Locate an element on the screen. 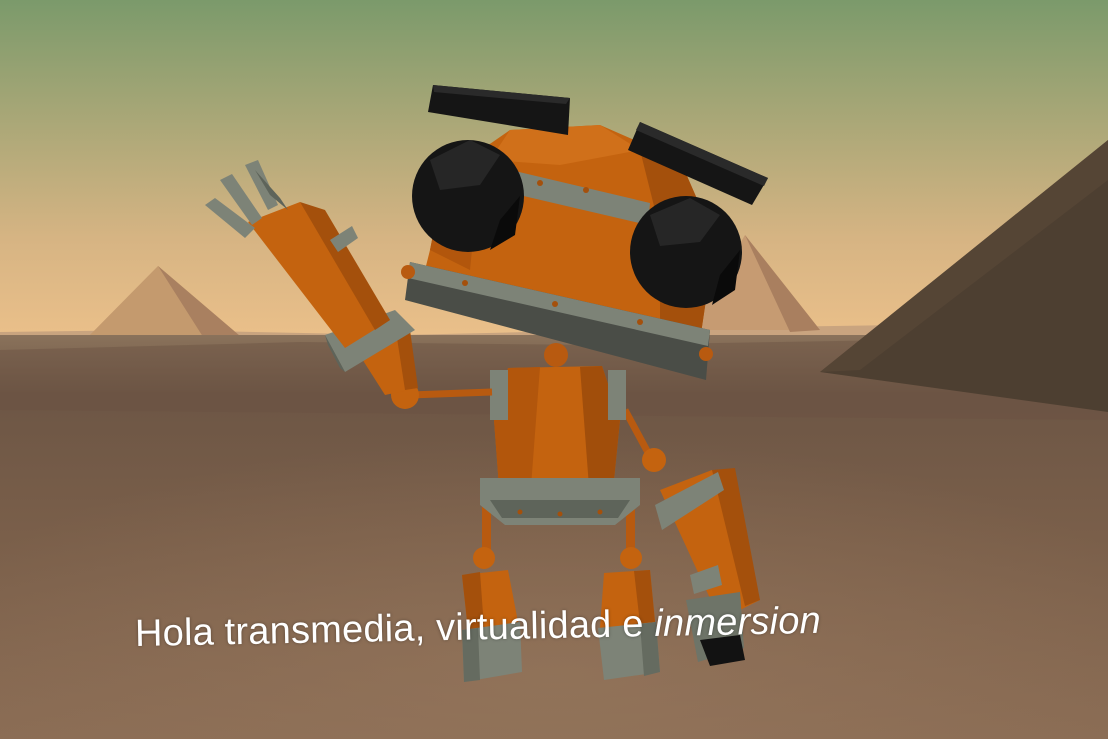  subtitle-emphasis: inmersion is located at coordinates (737, 622).